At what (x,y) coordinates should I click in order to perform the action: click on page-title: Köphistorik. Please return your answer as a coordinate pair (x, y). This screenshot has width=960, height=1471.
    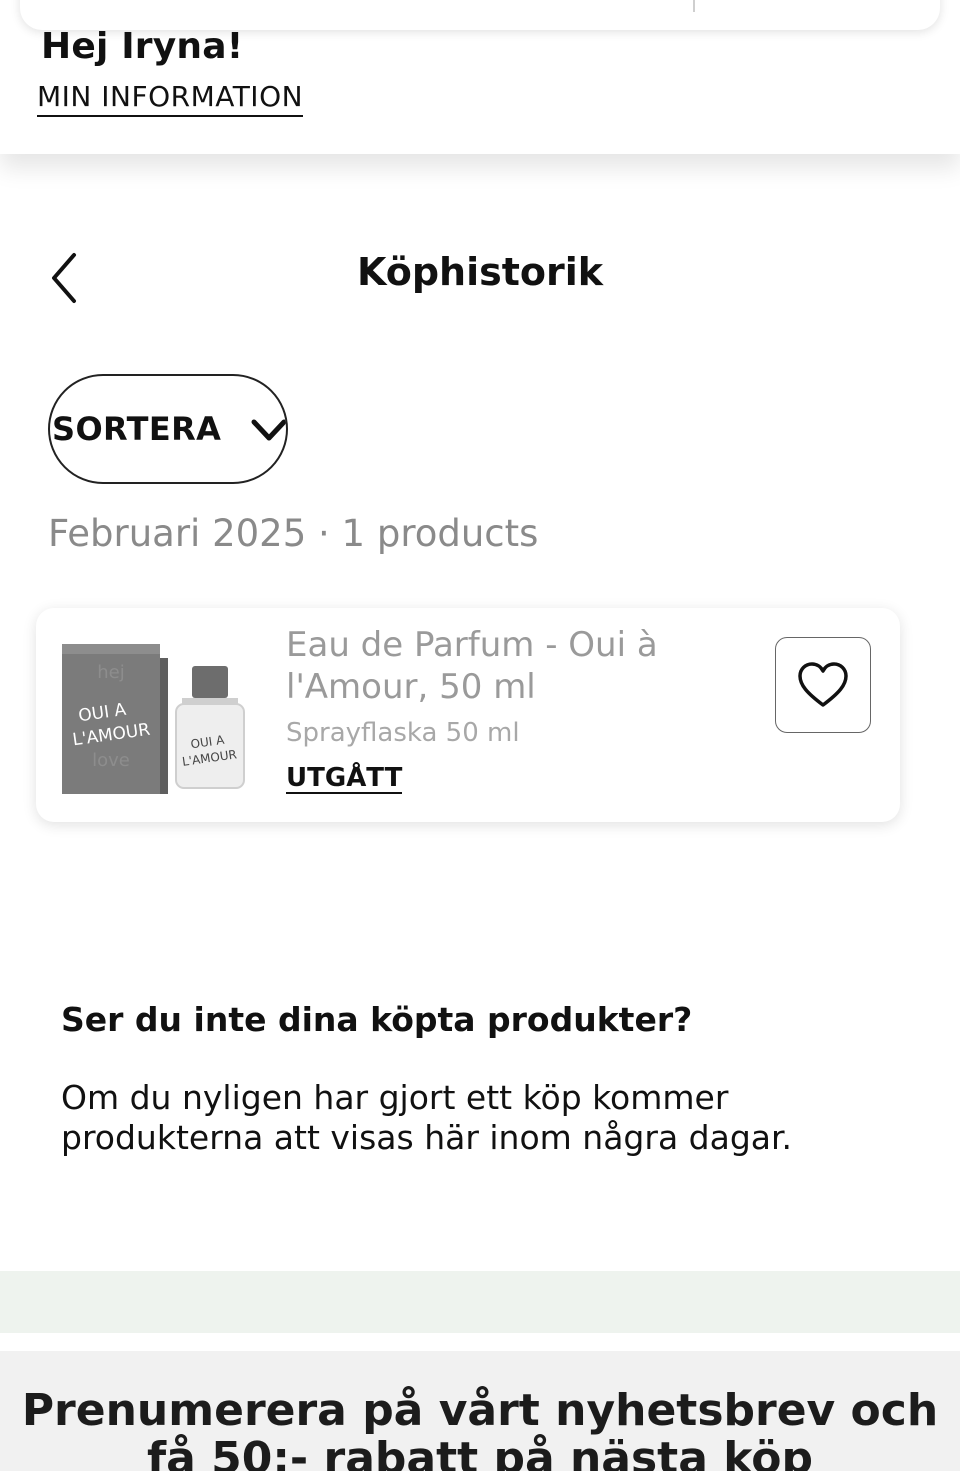
    Looking at the image, I should click on (480, 272).